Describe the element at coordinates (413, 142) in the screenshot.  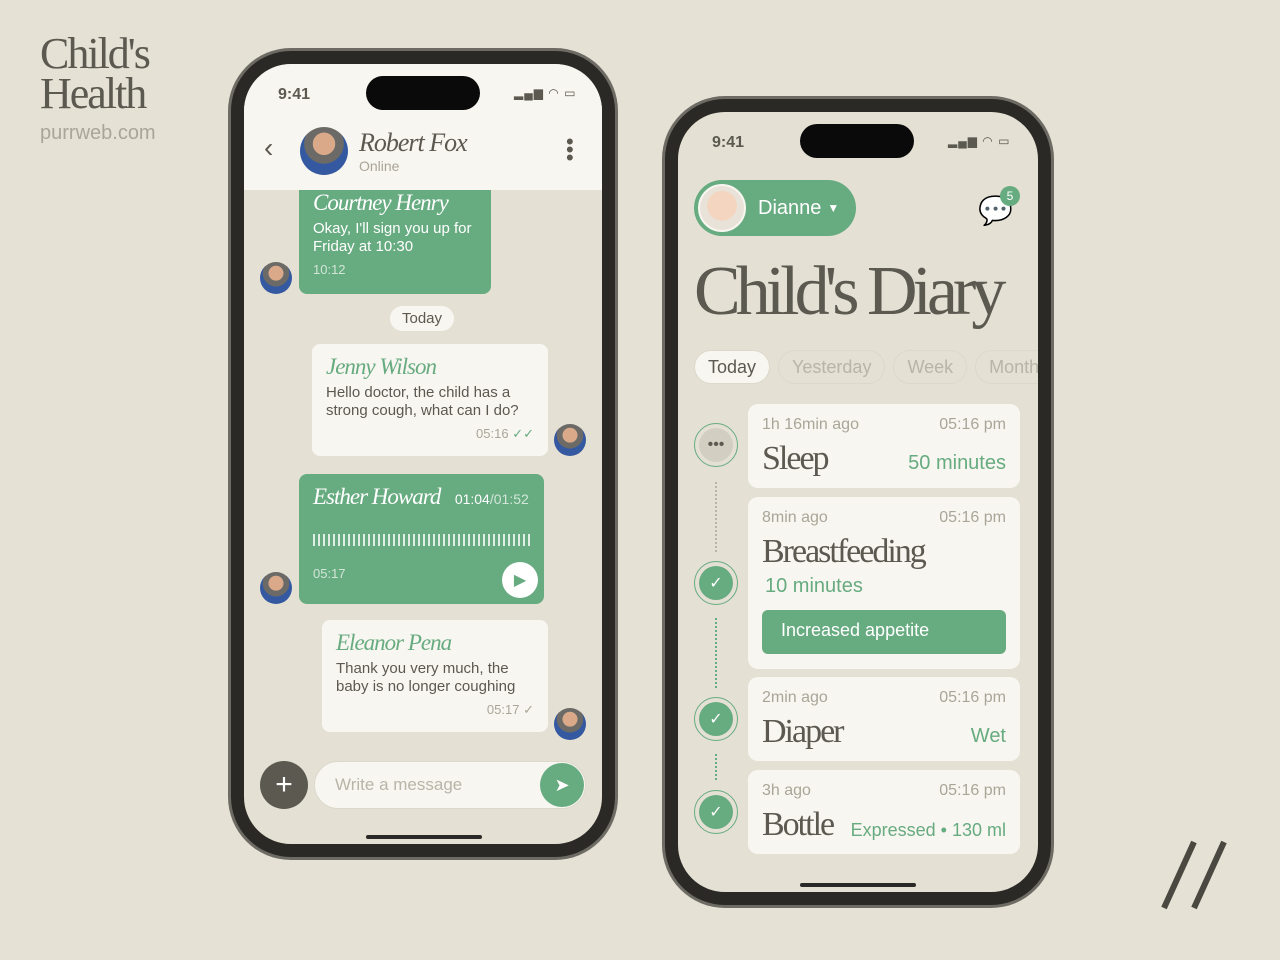
I see `contact-name: Robert Fox` at that location.